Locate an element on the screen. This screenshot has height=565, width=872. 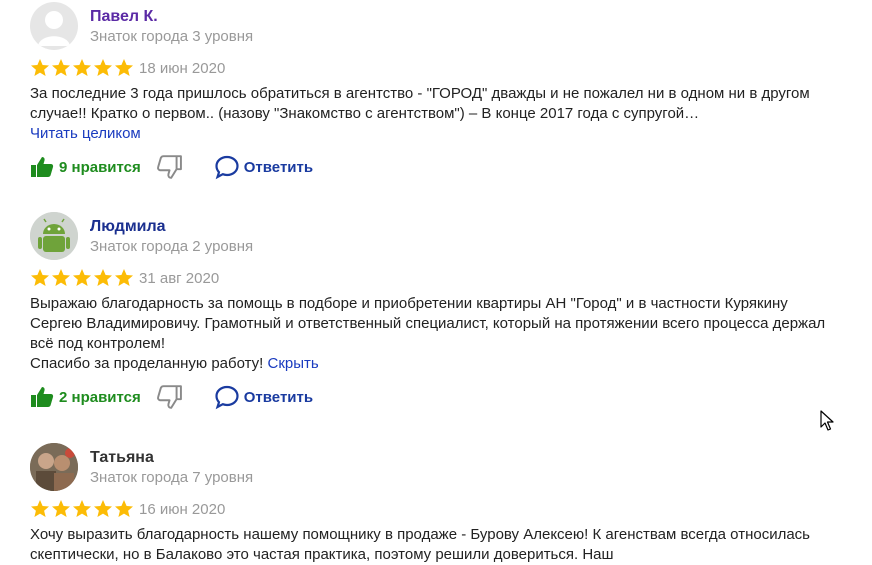
review-actions: 9 нравится Ответить is located at coordinates (171, 167).